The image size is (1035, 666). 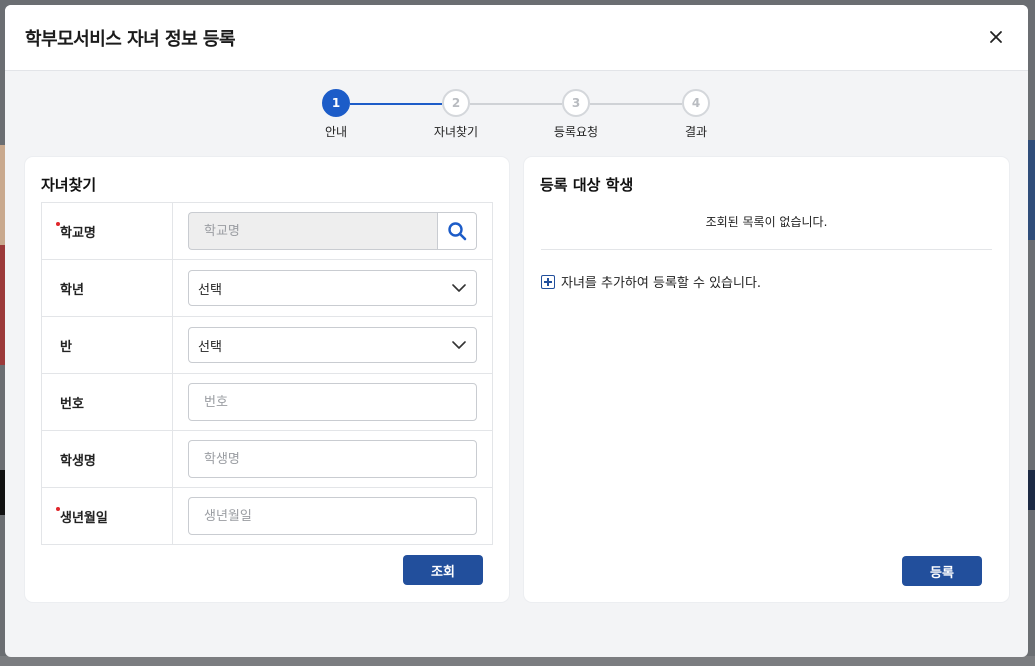 I want to click on number-input, so click(x=332, y=402).